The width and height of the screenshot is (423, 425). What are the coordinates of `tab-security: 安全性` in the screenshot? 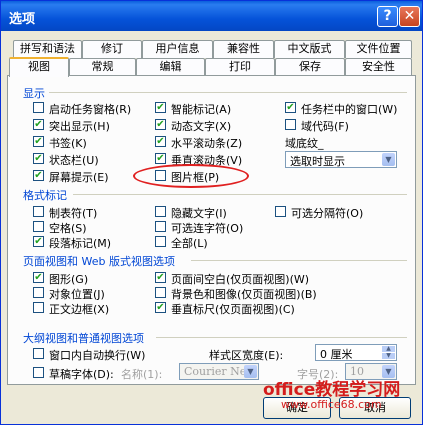 It's located at (378, 67).